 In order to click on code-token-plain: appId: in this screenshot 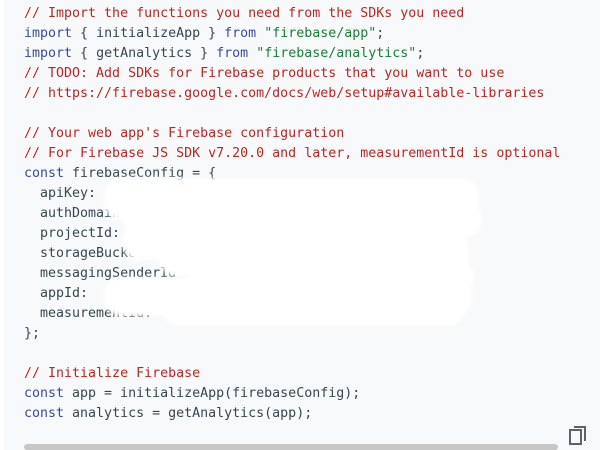, I will do `click(56, 293)`.